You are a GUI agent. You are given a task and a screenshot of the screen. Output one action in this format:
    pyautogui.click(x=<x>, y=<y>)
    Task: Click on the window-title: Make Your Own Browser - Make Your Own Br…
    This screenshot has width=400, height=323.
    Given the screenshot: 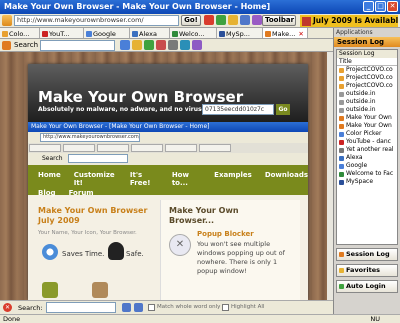 What is the action you would take?
    pyautogui.click(x=137, y=6)
    